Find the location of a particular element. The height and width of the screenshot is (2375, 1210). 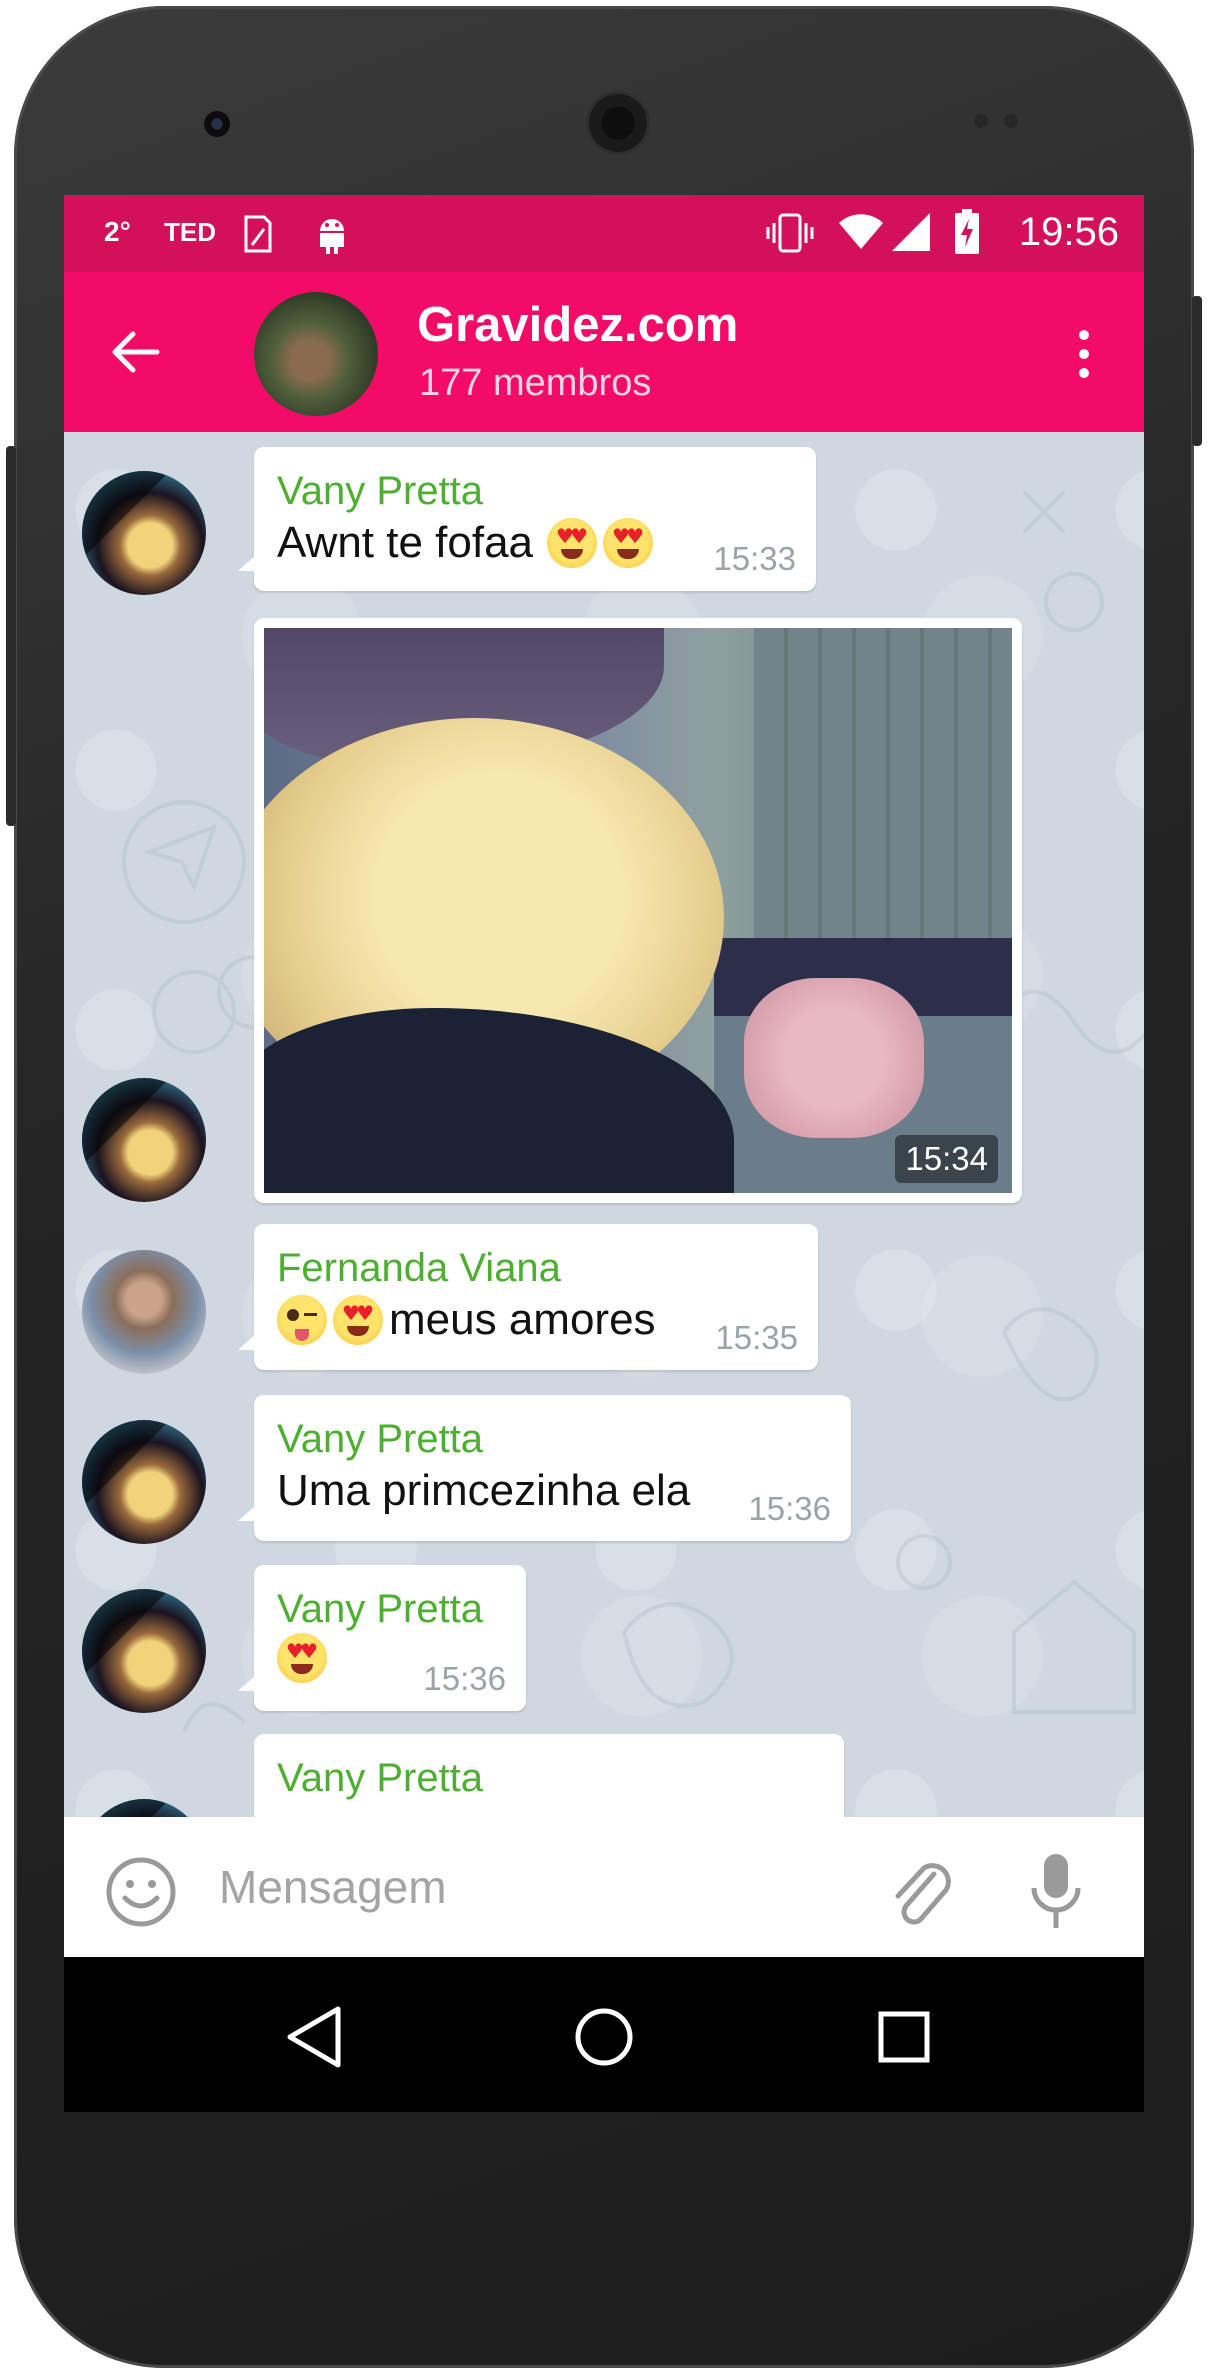

circle-home-icon is located at coordinates (604, 2037).